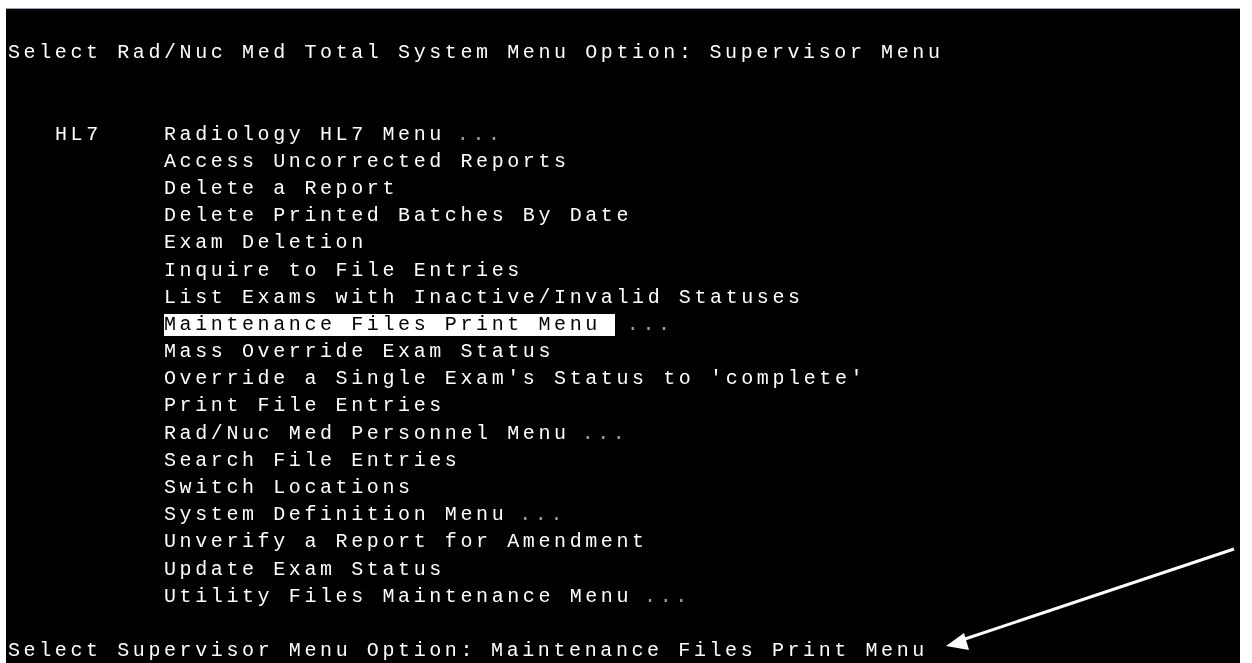 This screenshot has width=1252, height=663. Describe the element at coordinates (265, 243) in the screenshot. I see `menu-item: Exam Deletion` at that location.